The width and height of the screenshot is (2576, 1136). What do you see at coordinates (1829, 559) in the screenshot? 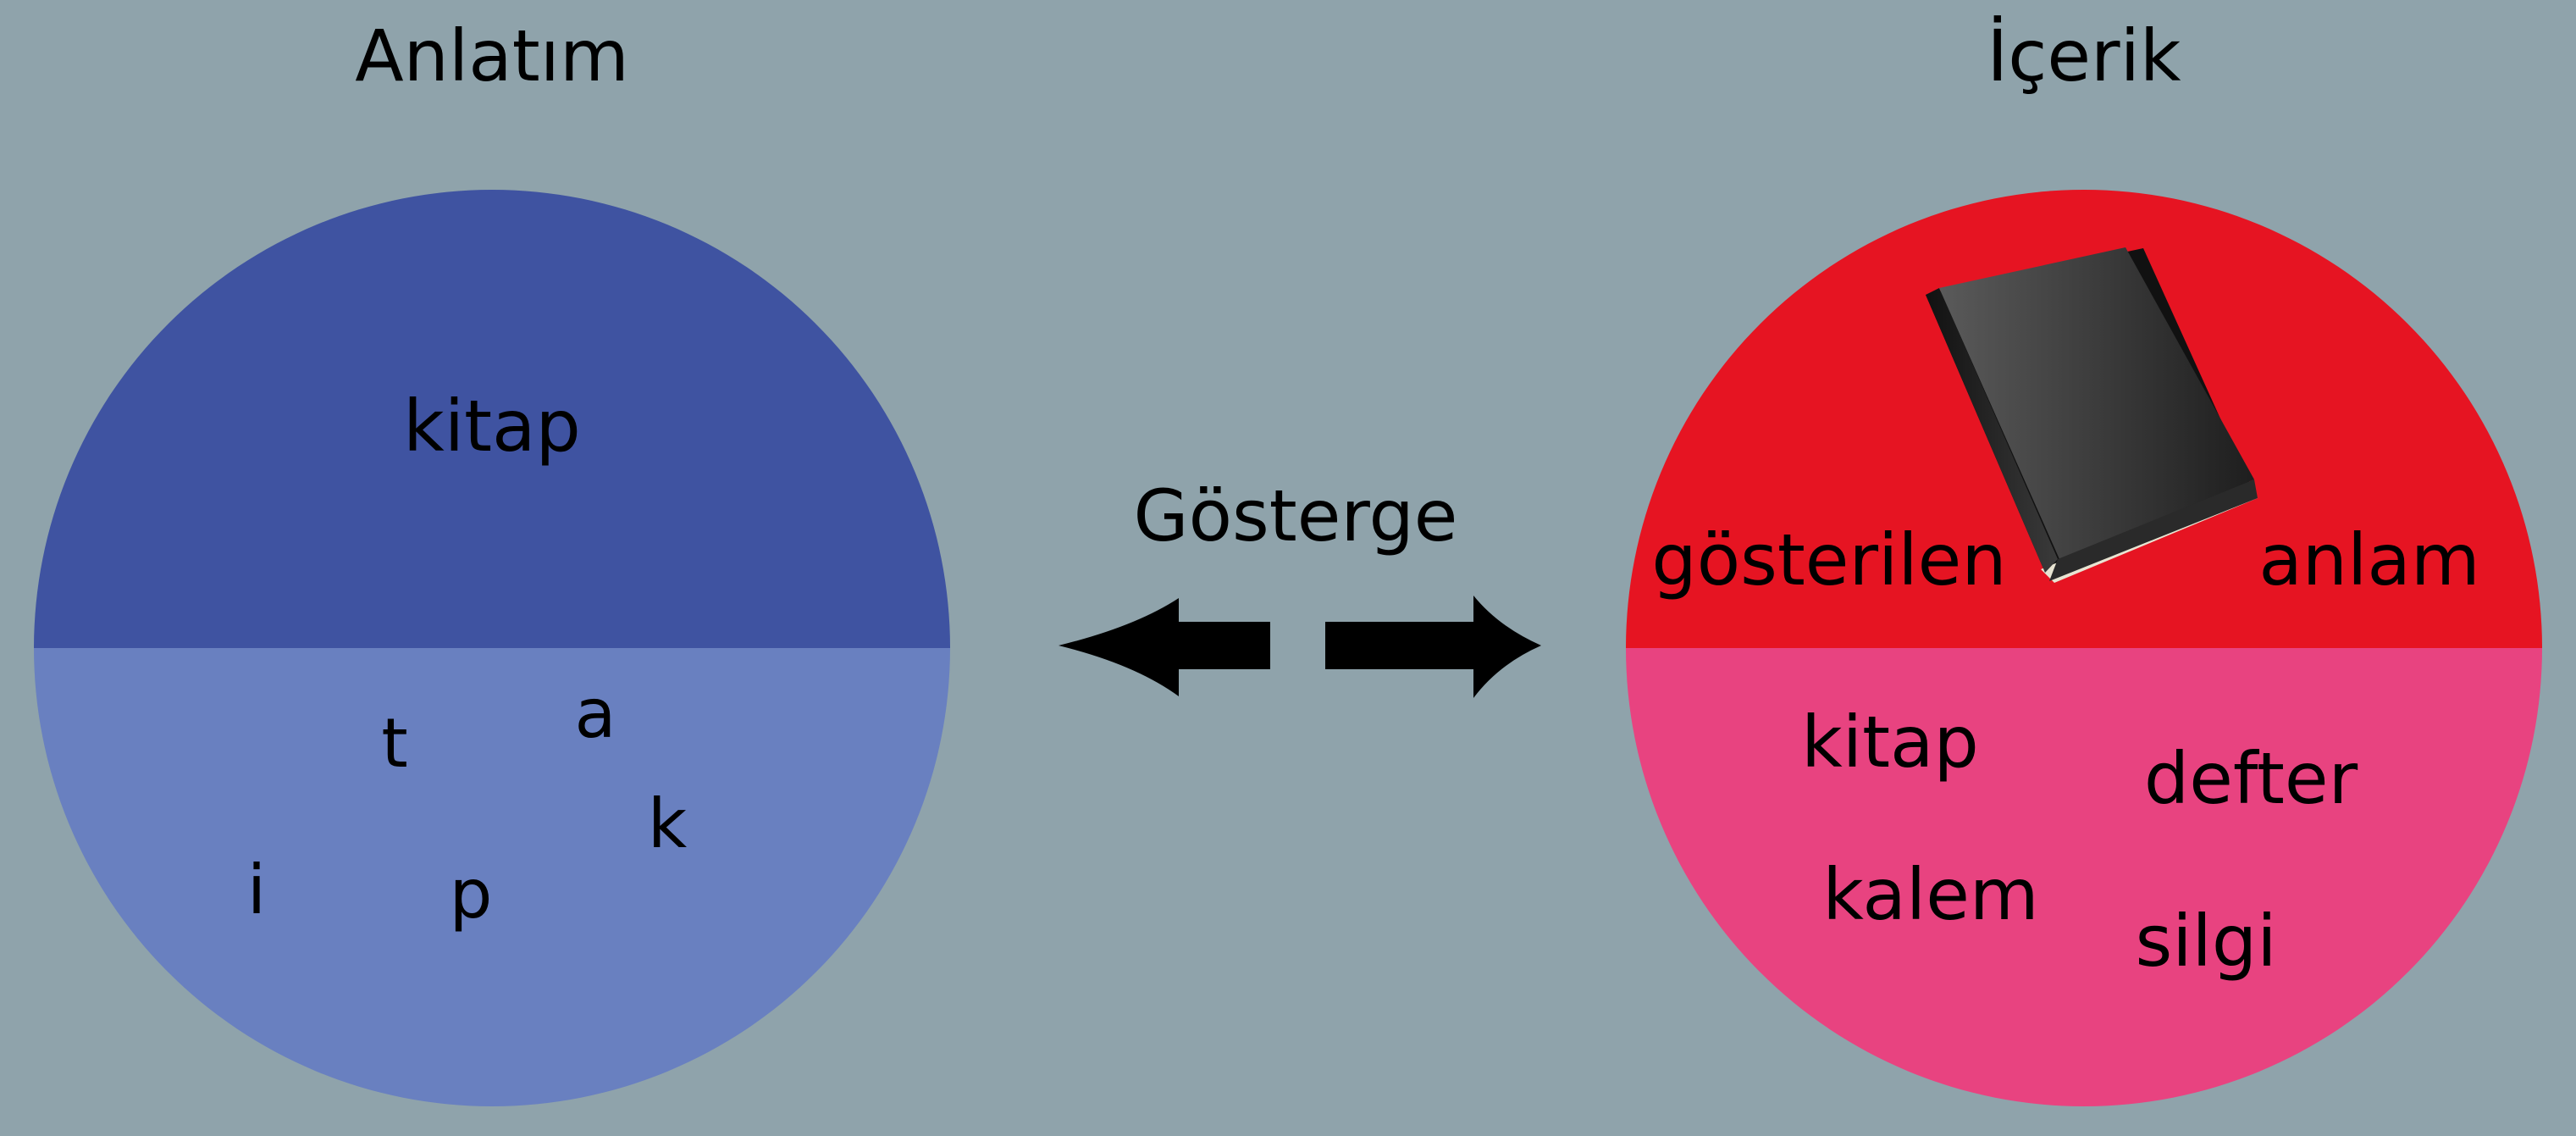
I see `signified-word: gösterilen` at bounding box center [1829, 559].